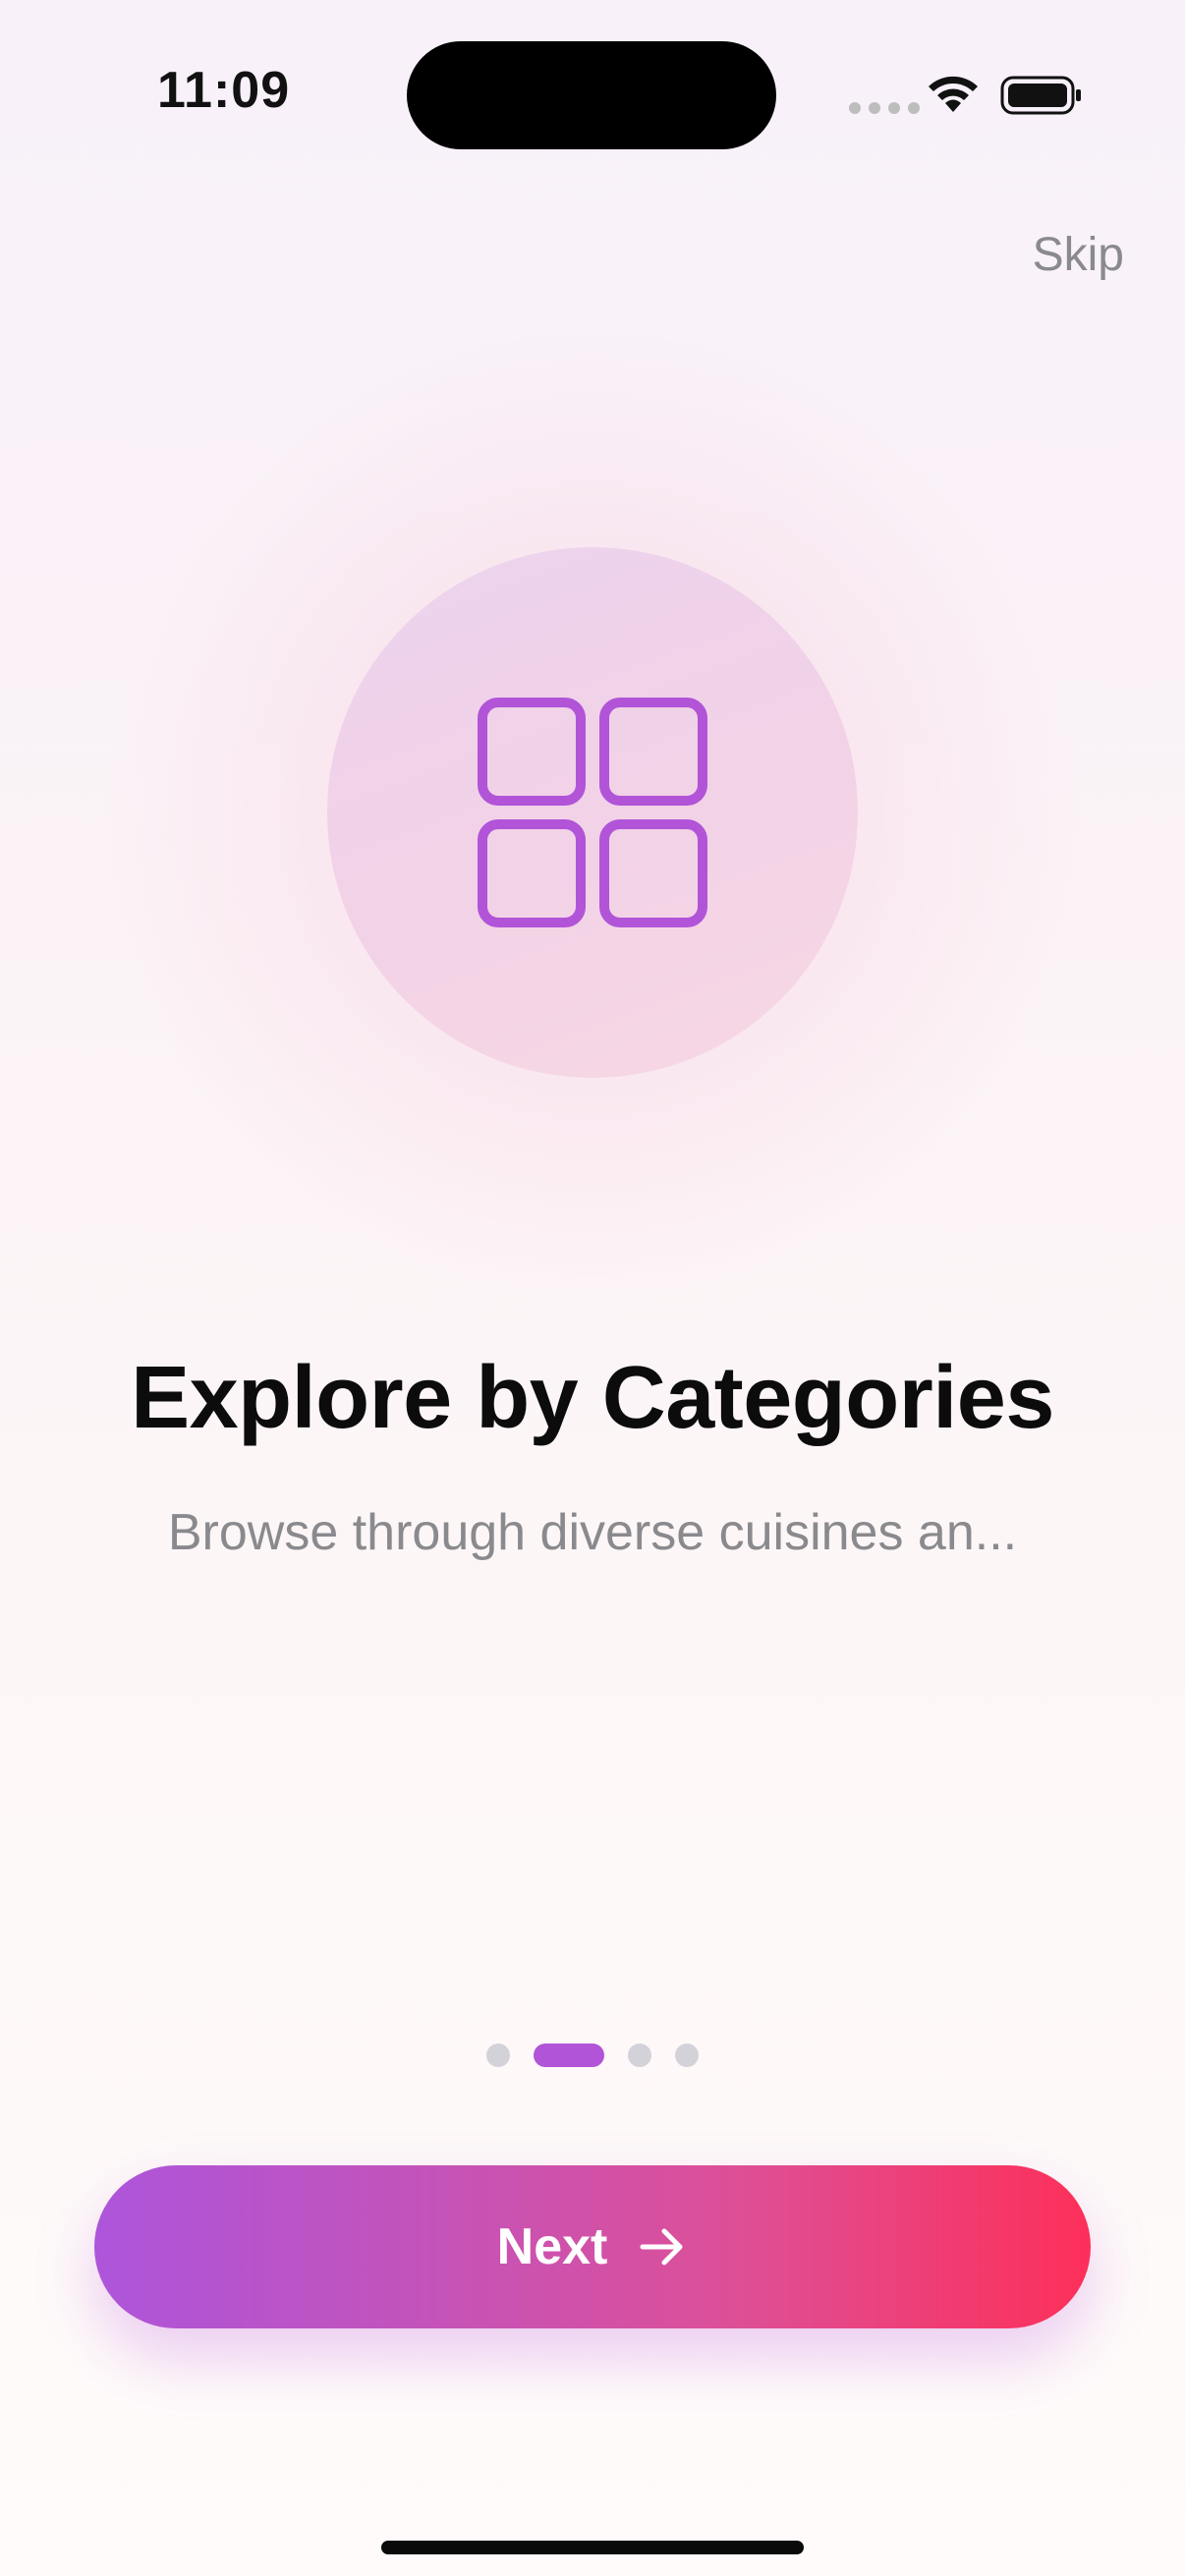 This screenshot has height=2576, width=1185. What do you see at coordinates (592, 812) in the screenshot?
I see `grid-icon` at bounding box center [592, 812].